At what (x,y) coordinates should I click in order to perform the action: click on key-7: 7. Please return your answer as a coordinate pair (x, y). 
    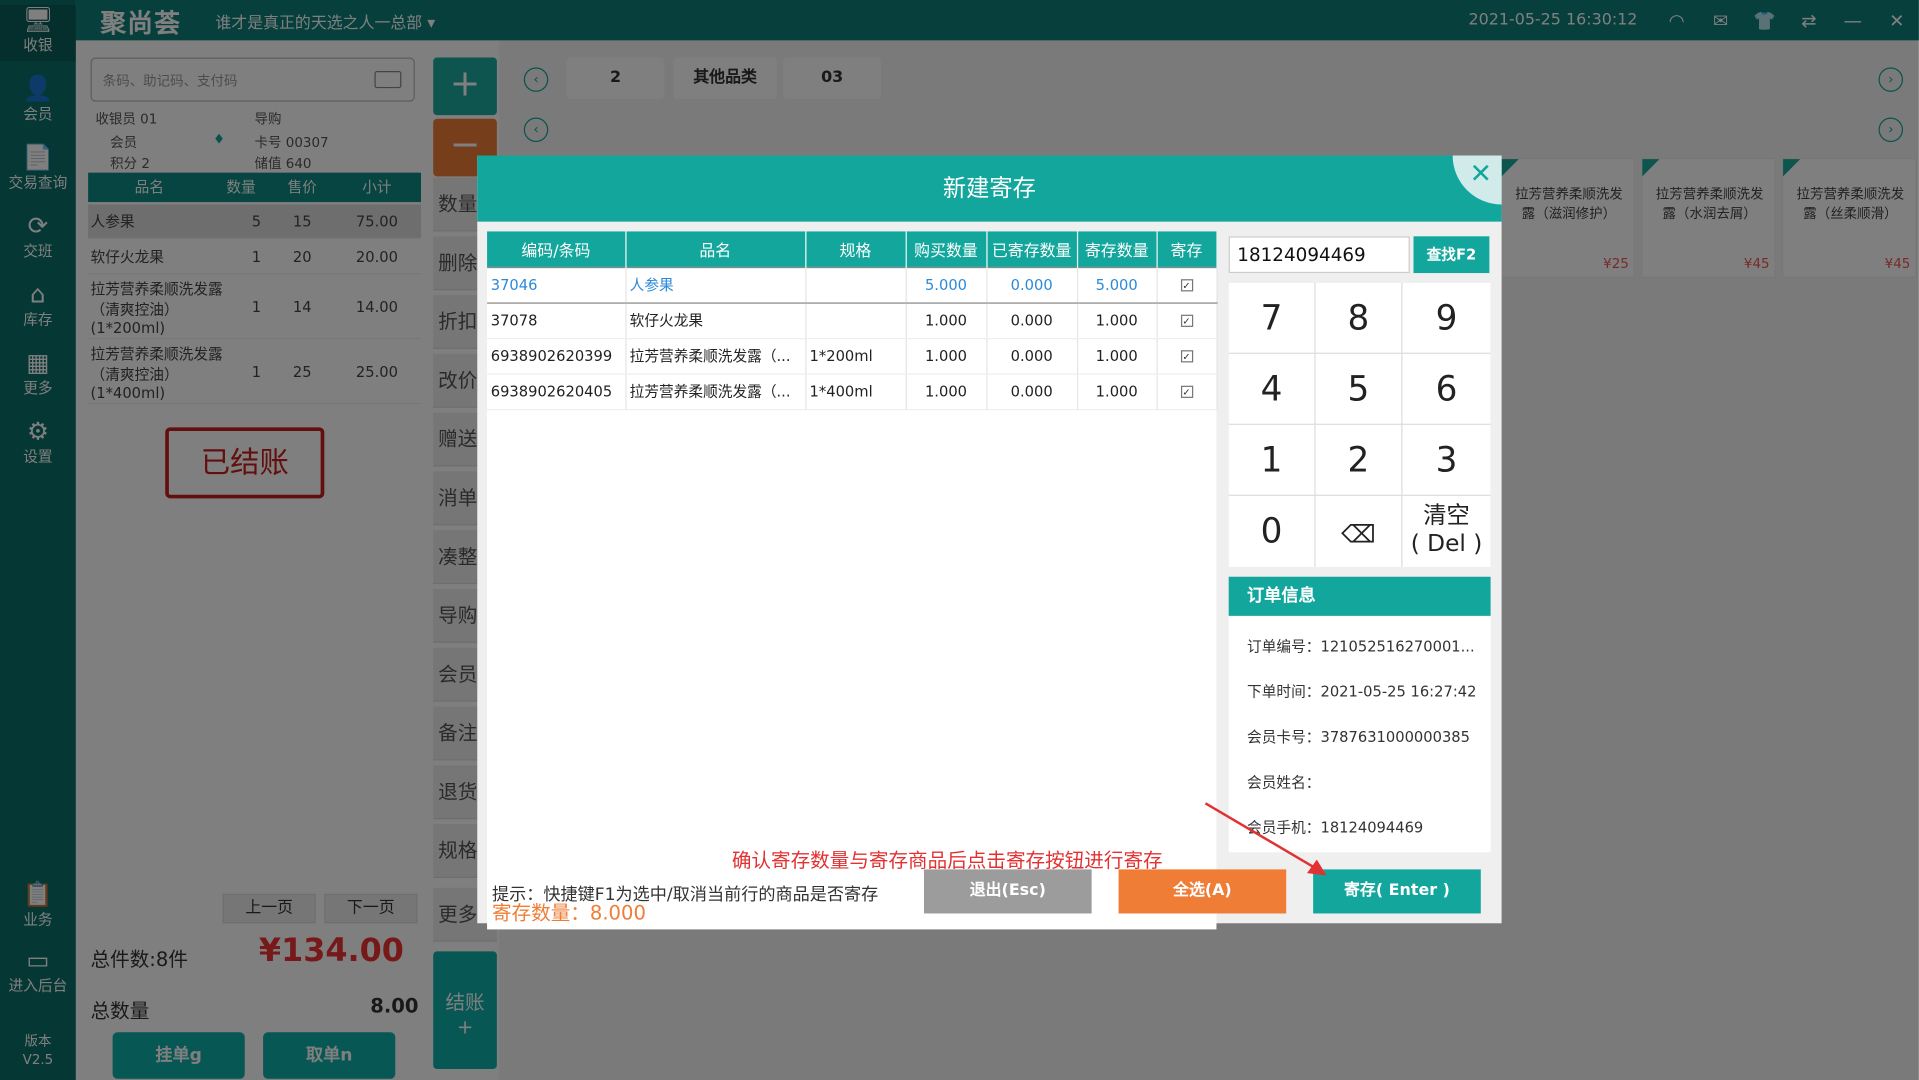
    Looking at the image, I should click on (1271, 317).